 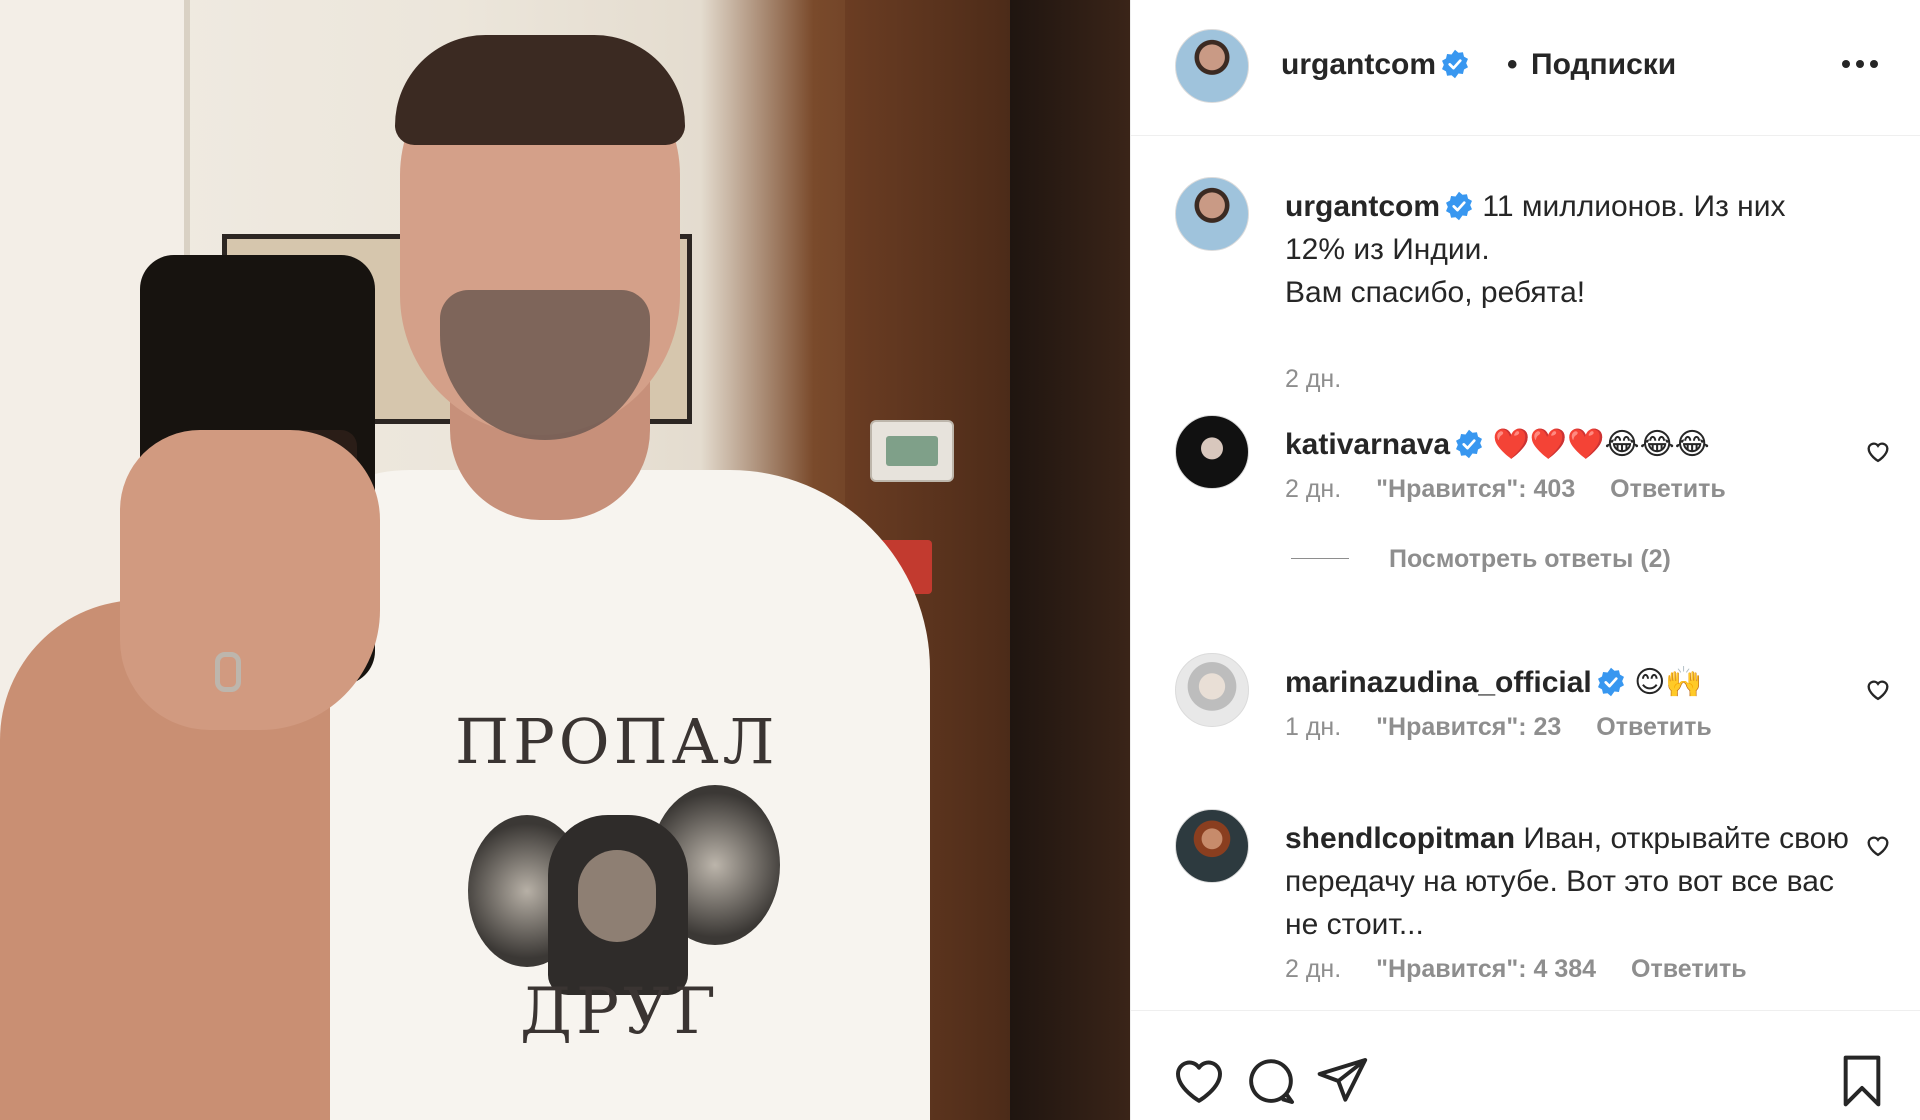 I want to click on caption-meta: 2 дн., so click(x=1327, y=379).